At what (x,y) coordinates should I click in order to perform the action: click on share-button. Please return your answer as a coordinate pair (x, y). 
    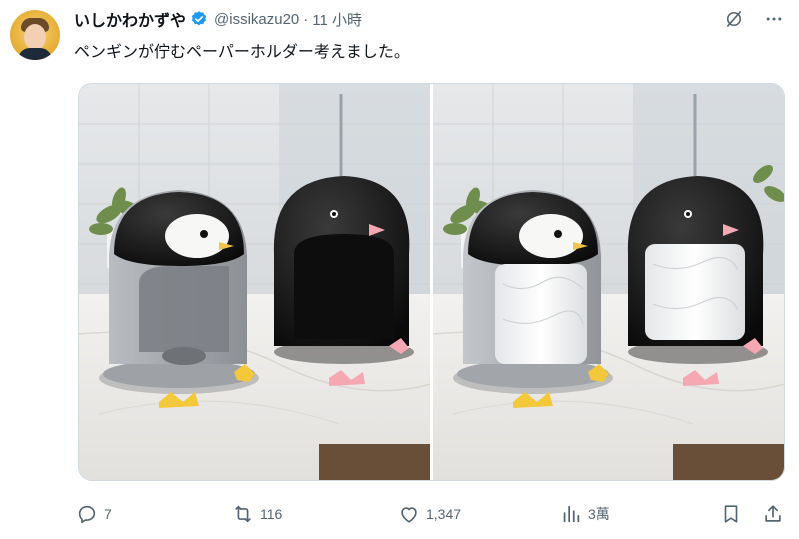
    Looking at the image, I should click on (773, 514).